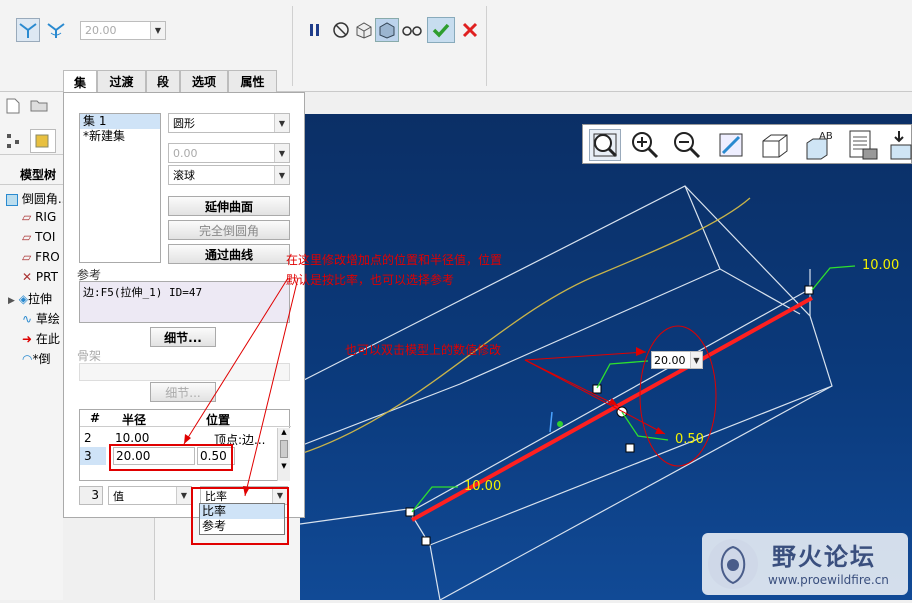 This screenshot has width=912, height=603. What do you see at coordinates (824, 557) in the screenshot?
I see `watermark-title: 野火论坛` at bounding box center [824, 557].